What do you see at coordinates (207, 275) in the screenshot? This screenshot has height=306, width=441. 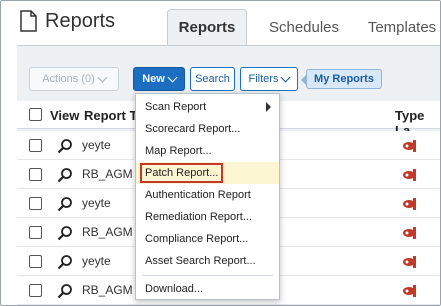 I see `menu-divider` at bounding box center [207, 275].